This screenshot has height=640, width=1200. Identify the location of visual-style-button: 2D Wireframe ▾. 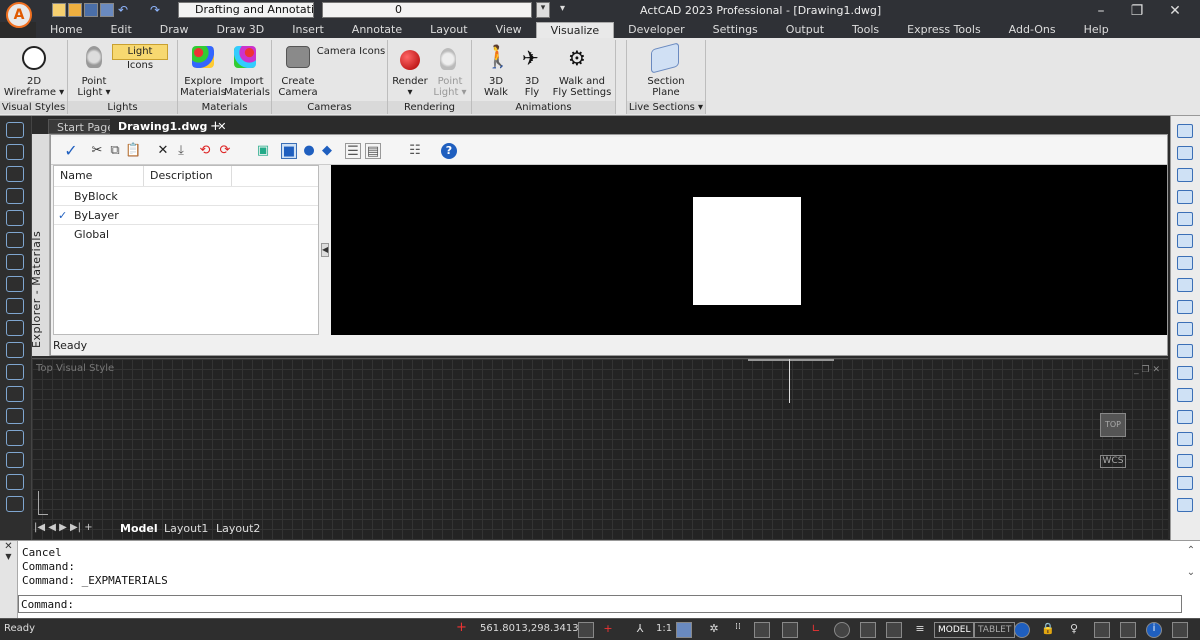
(34, 87).